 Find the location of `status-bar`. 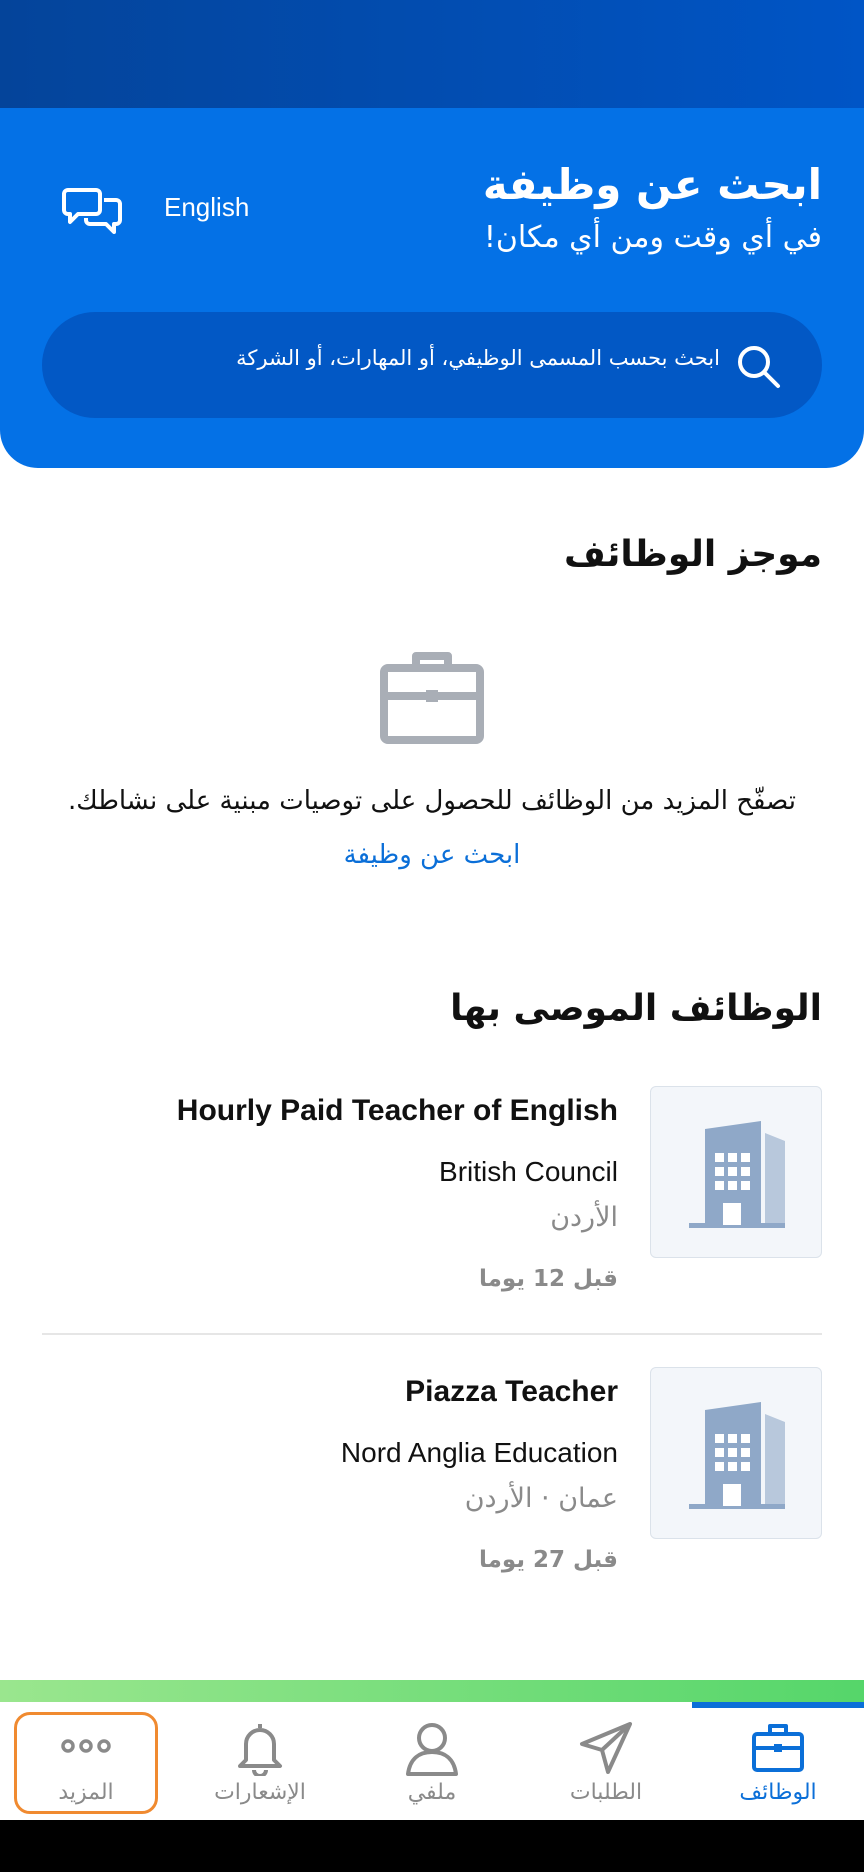

status-bar is located at coordinates (432, 54).